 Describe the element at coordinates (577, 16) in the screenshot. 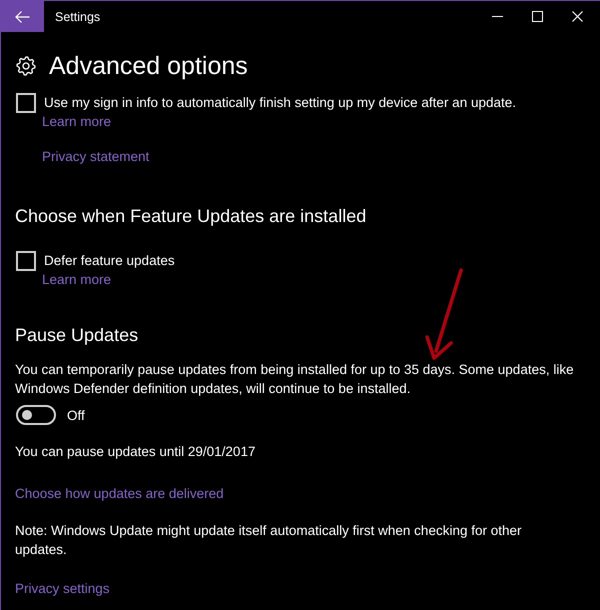

I see `close-icon` at that location.